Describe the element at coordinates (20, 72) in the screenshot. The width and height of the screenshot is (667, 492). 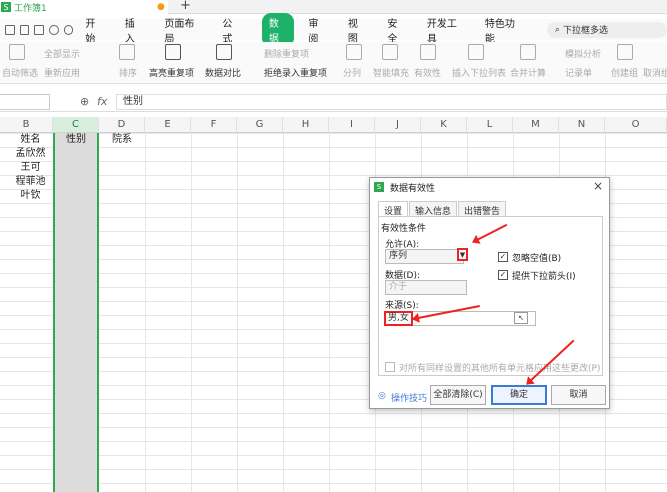
I see `autofilter-button: 自动筛选` at that location.